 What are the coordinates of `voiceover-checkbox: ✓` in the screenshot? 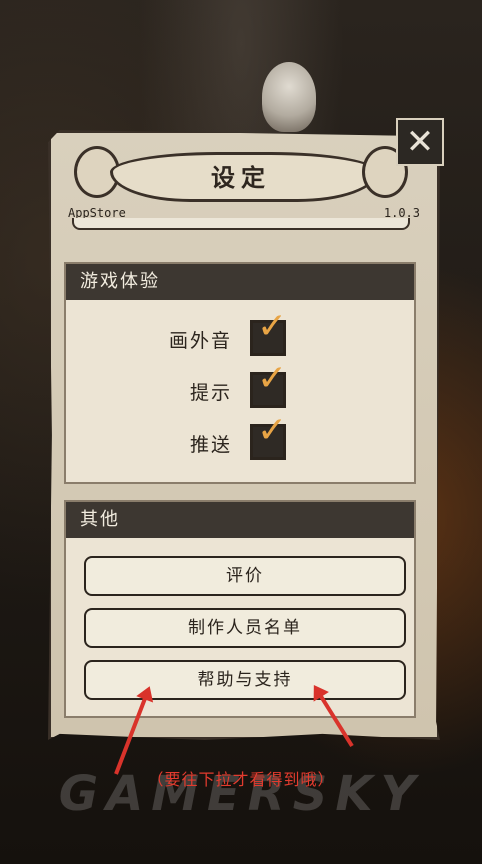 It's located at (268, 332).